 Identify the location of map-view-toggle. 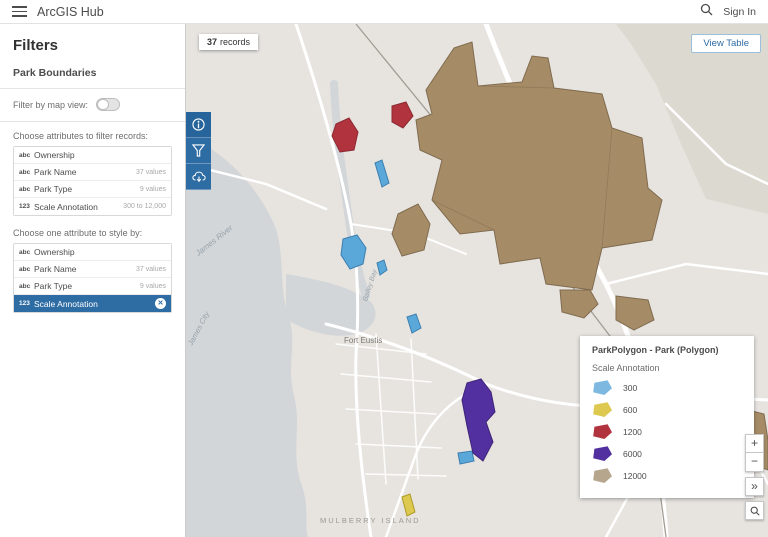
(108, 104).